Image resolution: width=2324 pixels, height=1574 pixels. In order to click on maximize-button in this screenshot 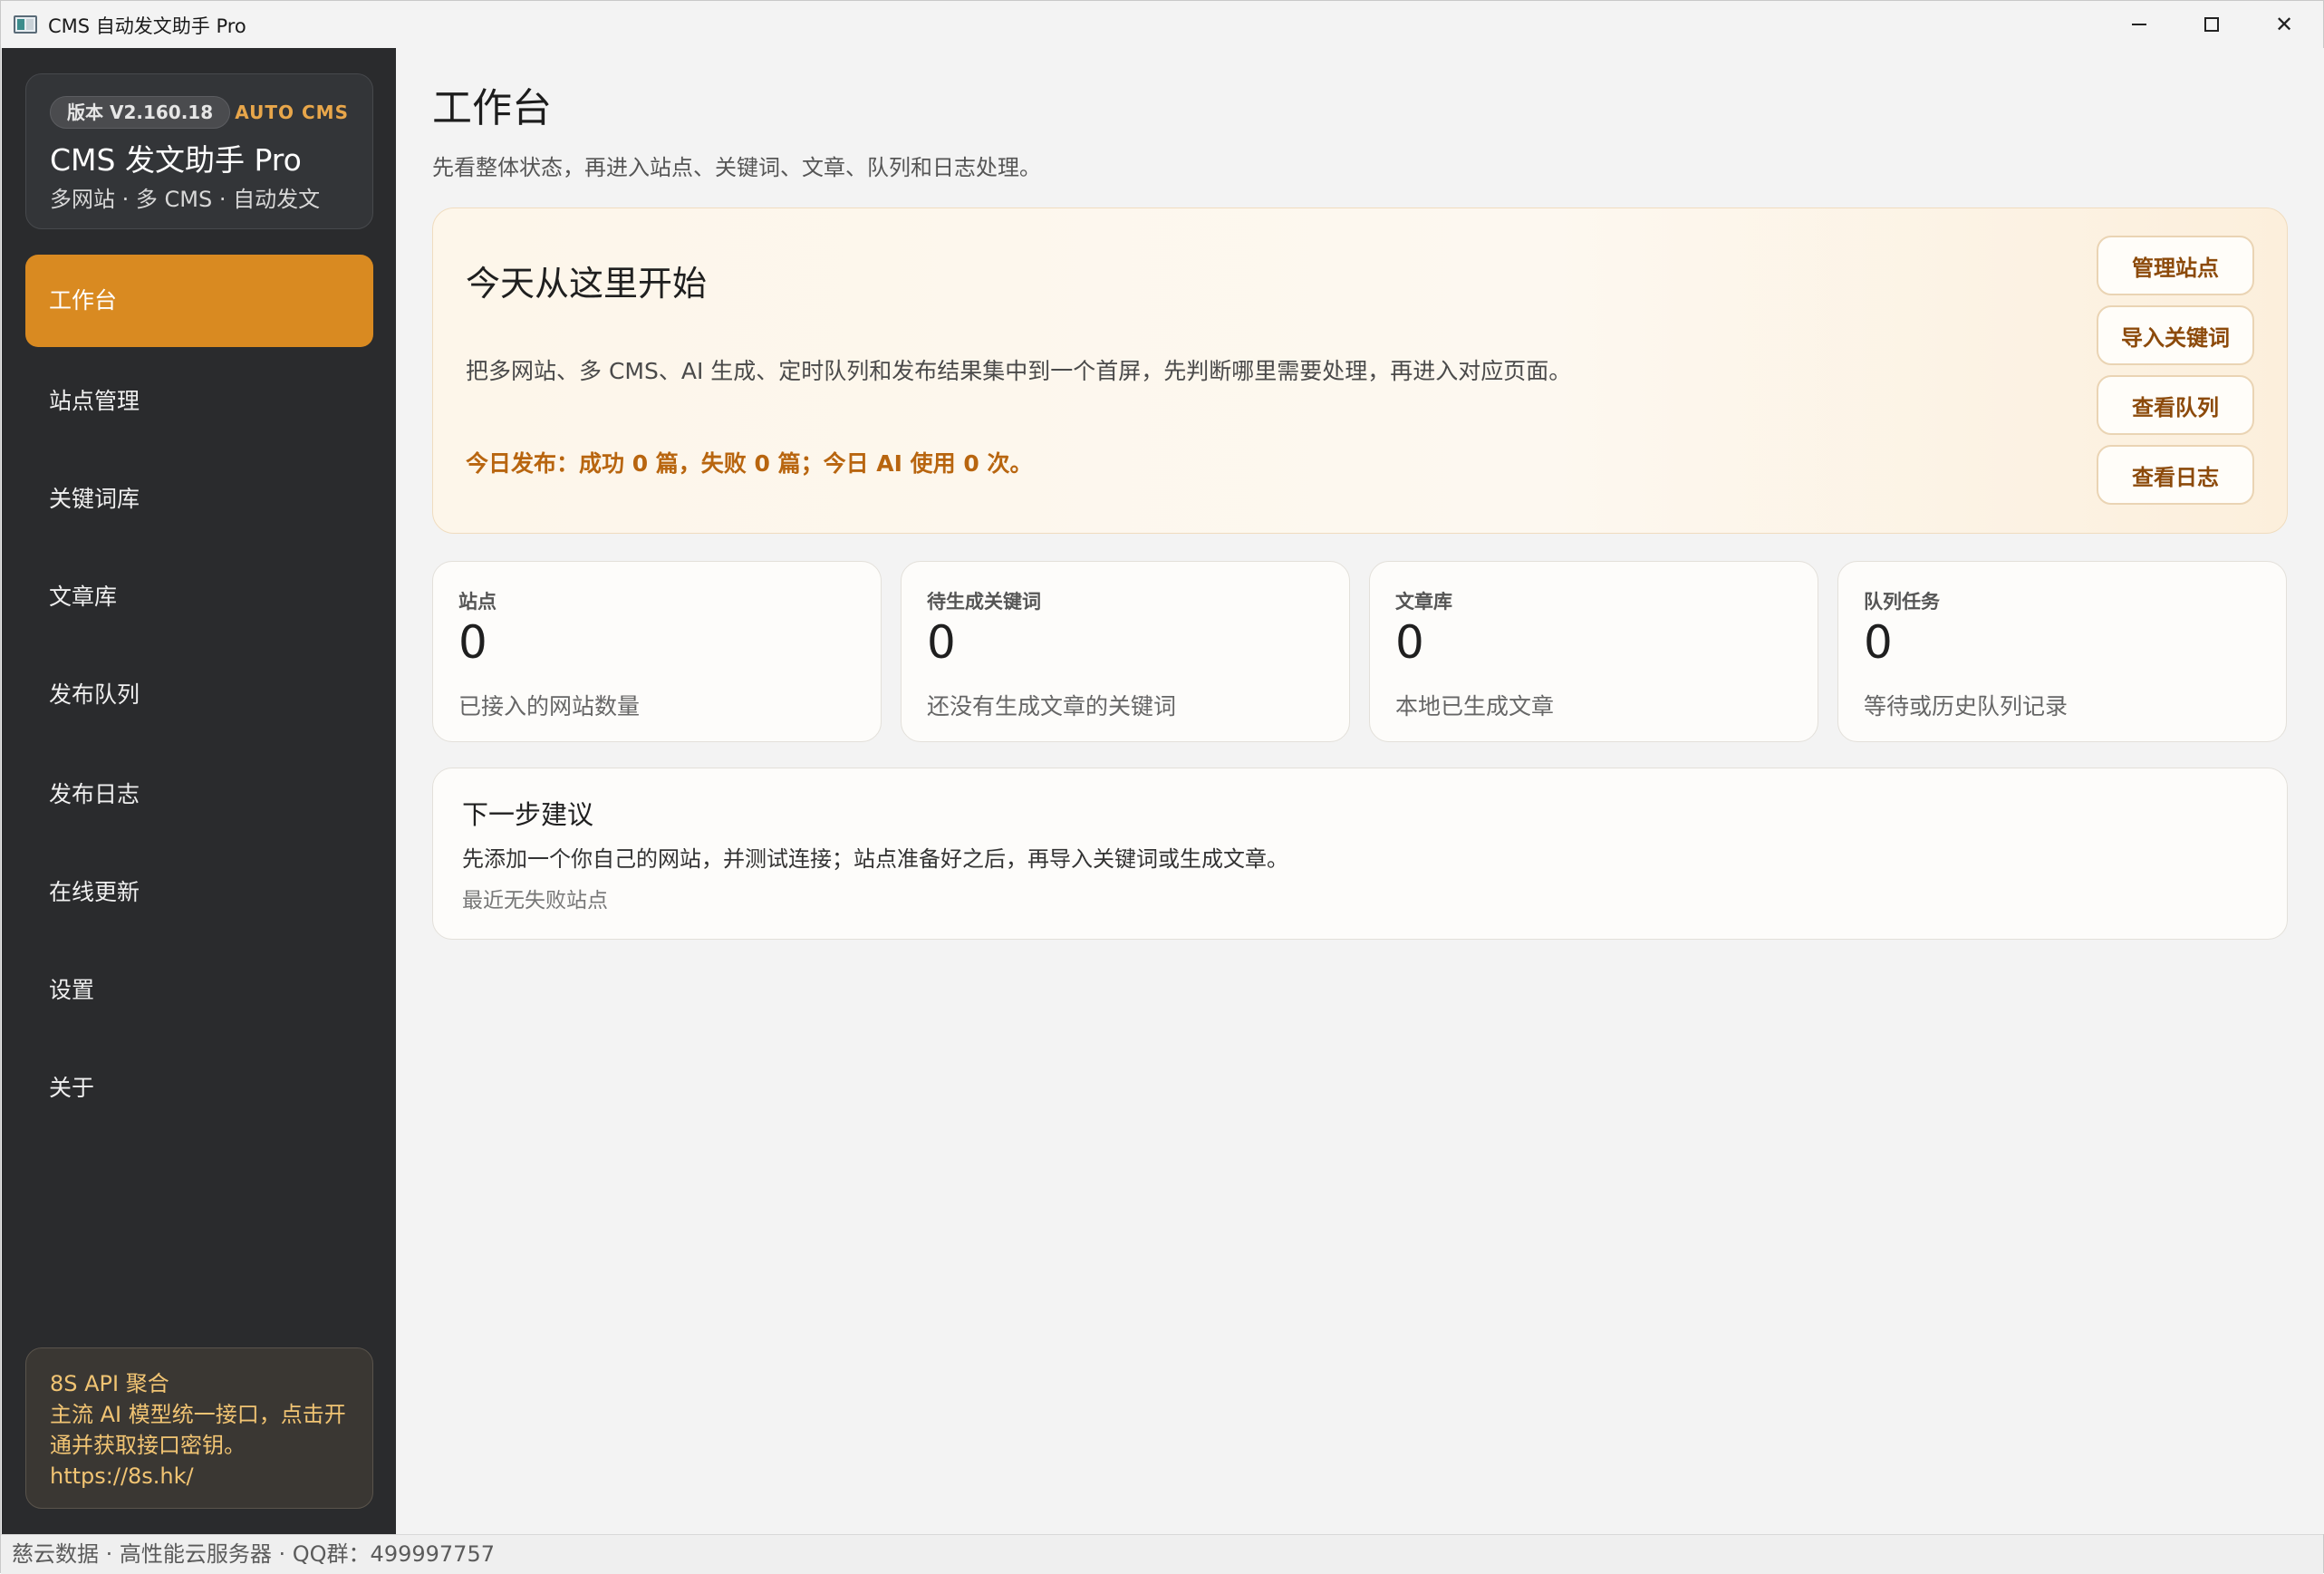, I will do `click(2211, 24)`.